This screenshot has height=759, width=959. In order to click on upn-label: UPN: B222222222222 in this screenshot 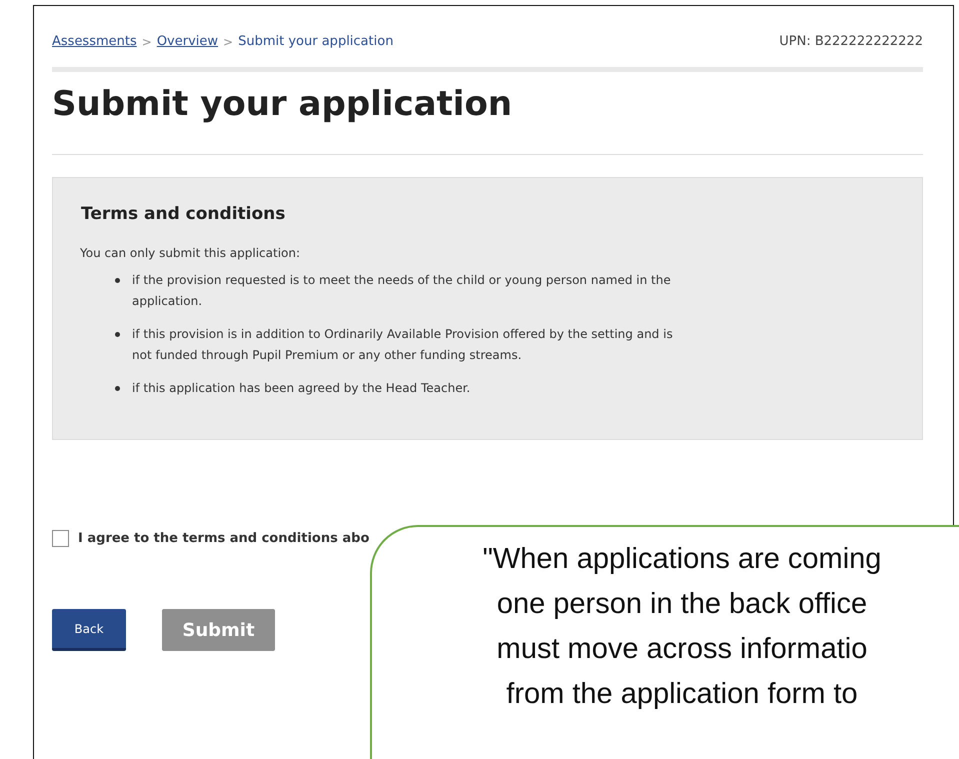, I will do `click(851, 41)`.